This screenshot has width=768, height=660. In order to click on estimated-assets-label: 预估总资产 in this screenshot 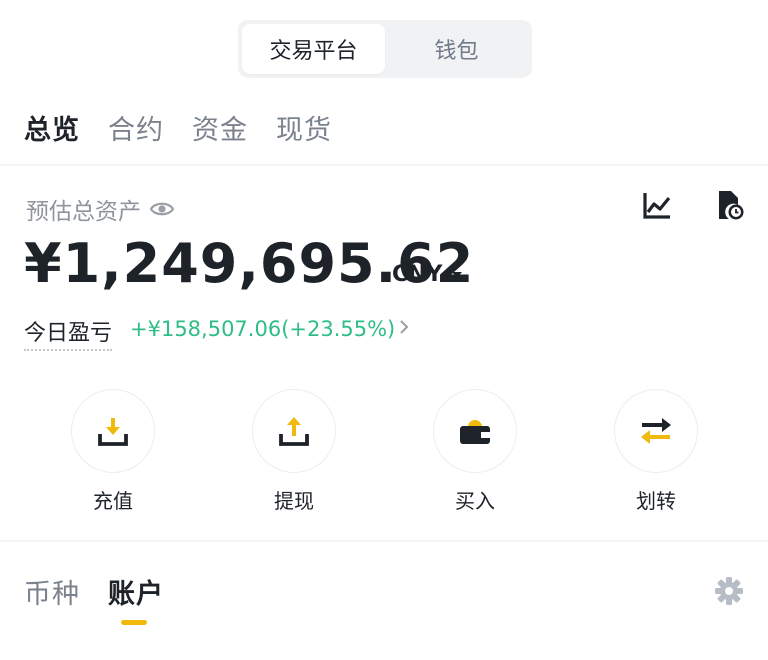, I will do `click(100, 209)`.